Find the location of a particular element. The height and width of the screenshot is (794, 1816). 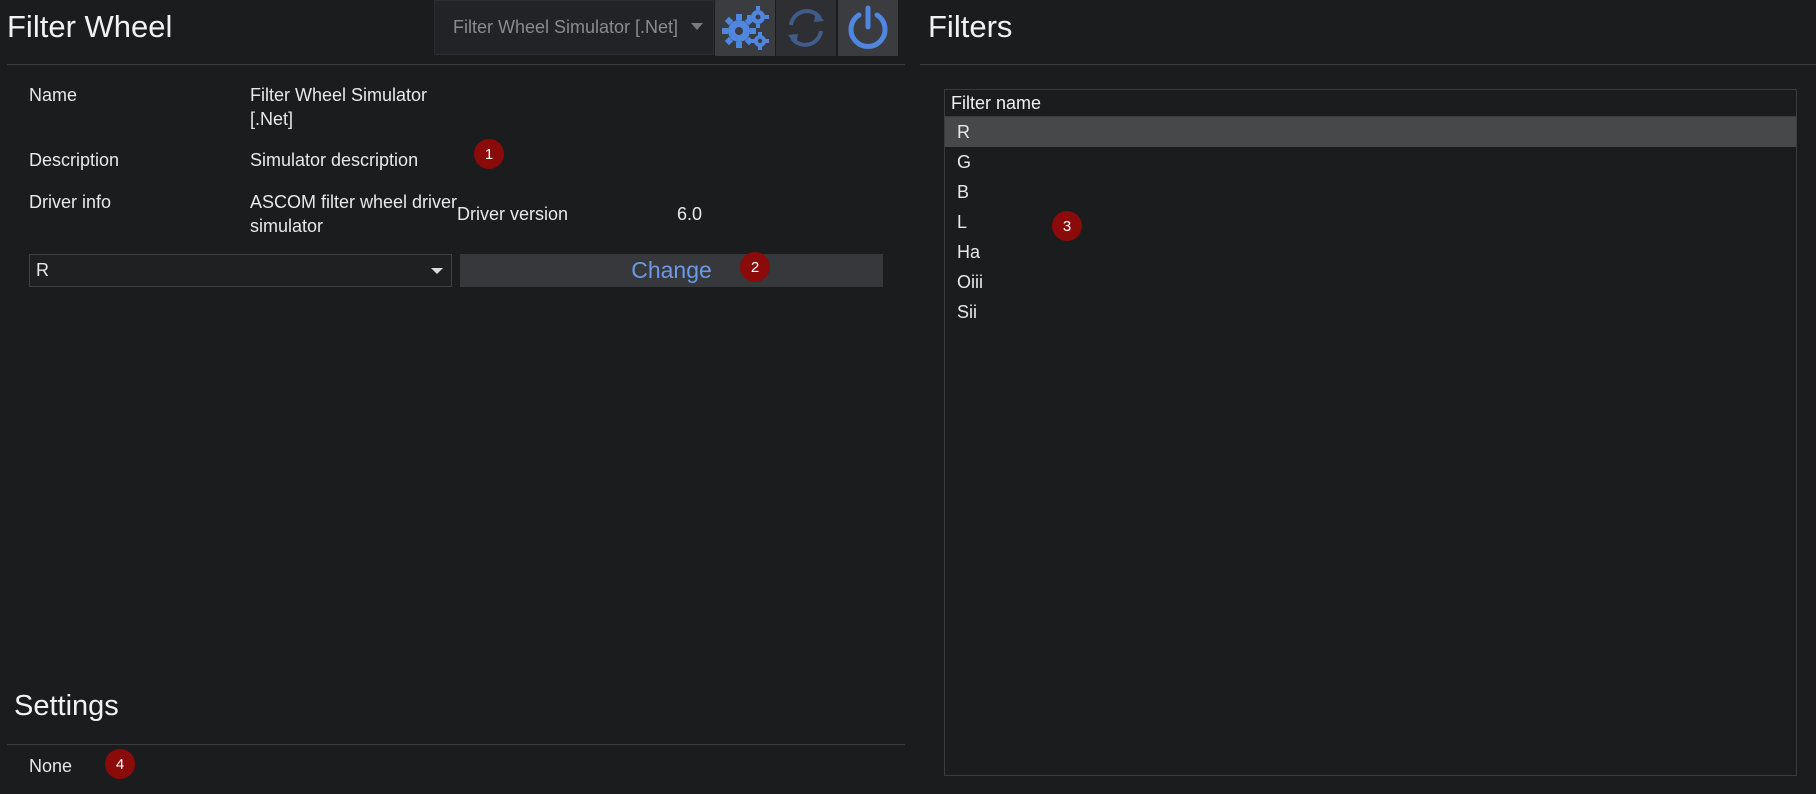

annotation-badge-3: 3 is located at coordinates (1067, 226).